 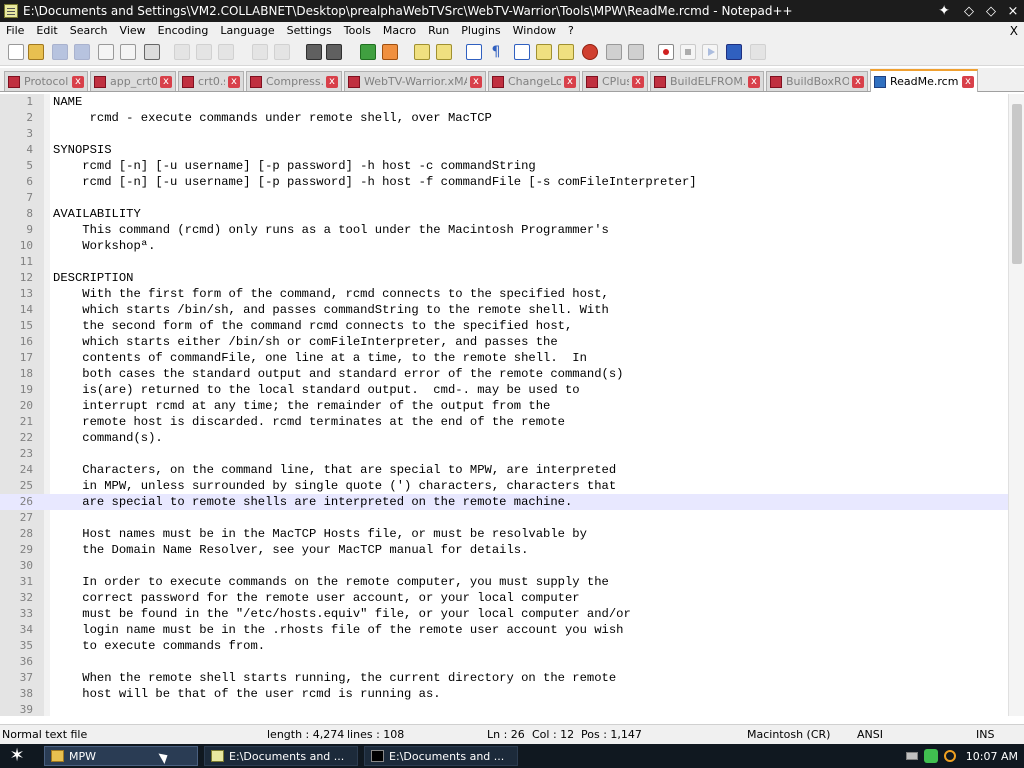 What do you see at coordinates (247, 31) in the screenshot?
I see `menu-language: Language` at bounding box center [247, 31].